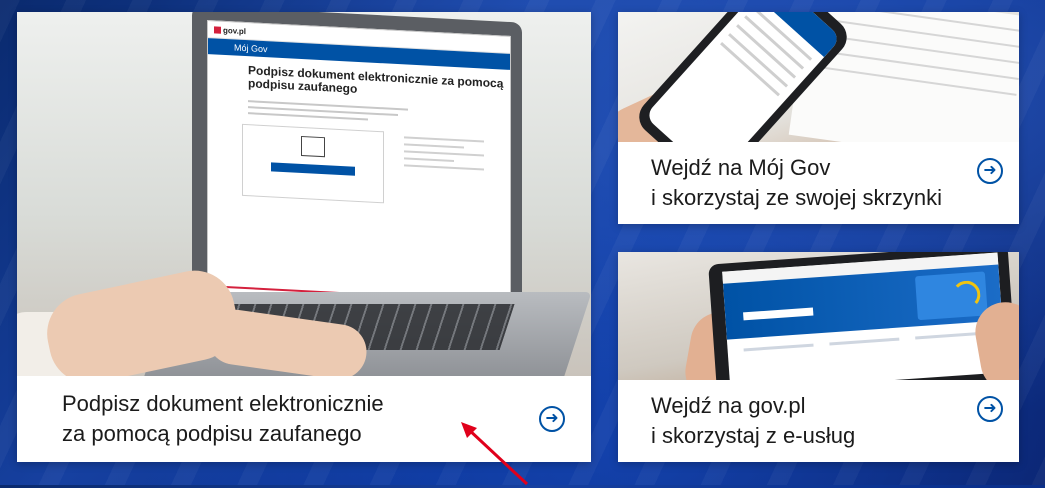 The height and width of the screenshot is (488, 1045). Describe the element at coordinates (818, 77) in the screenshot. I see `phone-photo` at that location.